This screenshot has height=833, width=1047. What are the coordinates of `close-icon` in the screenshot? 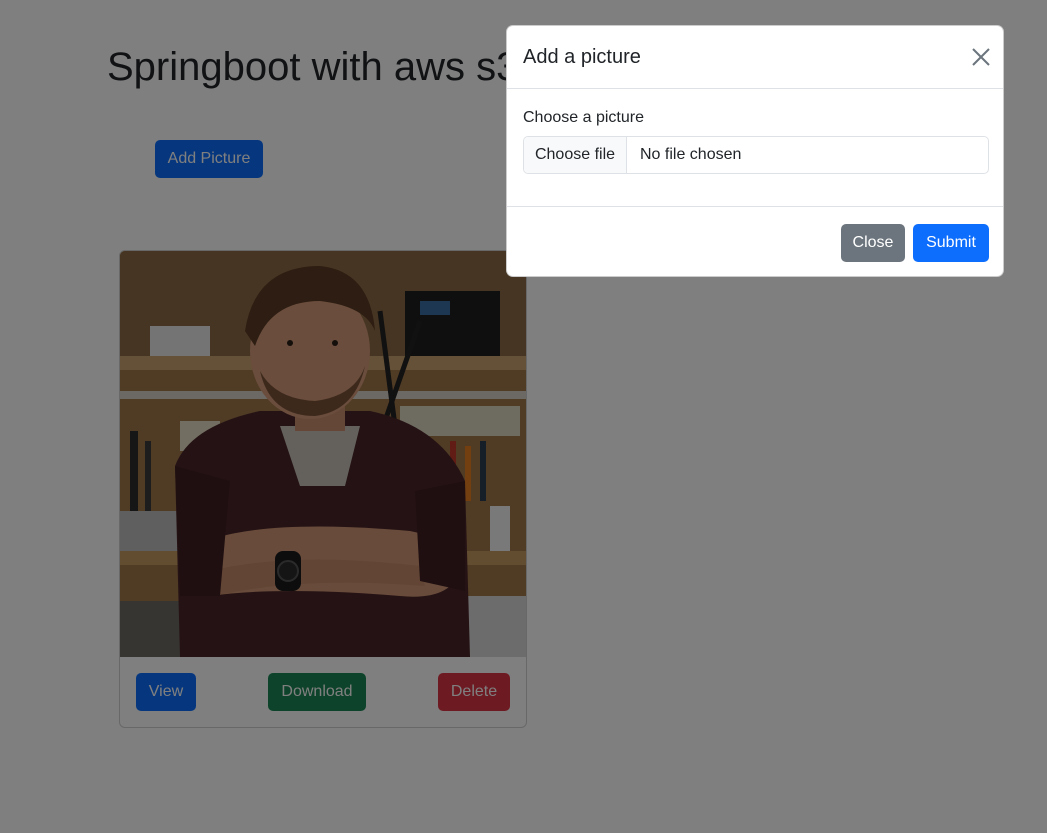 It's located at (981, 57).